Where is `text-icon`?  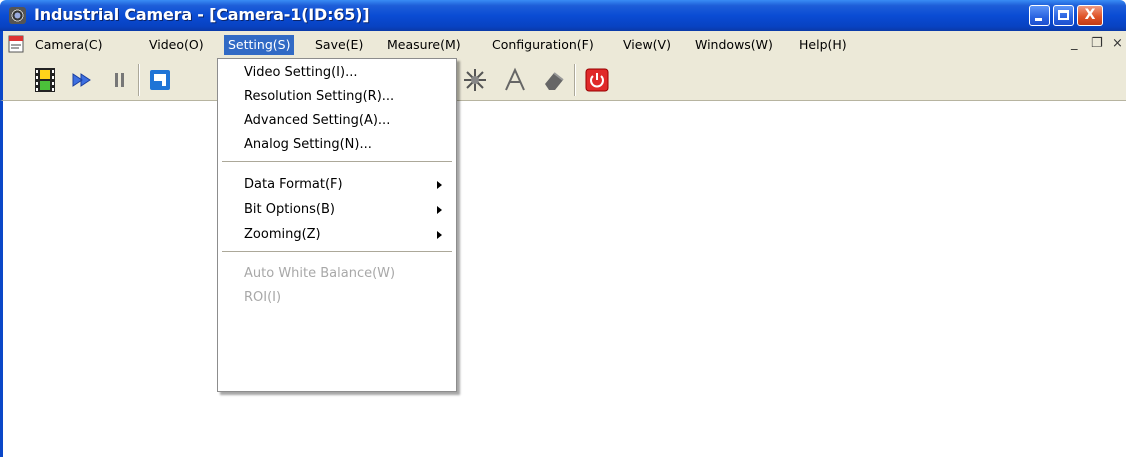
text-icon is located at coordinates (515, 80).